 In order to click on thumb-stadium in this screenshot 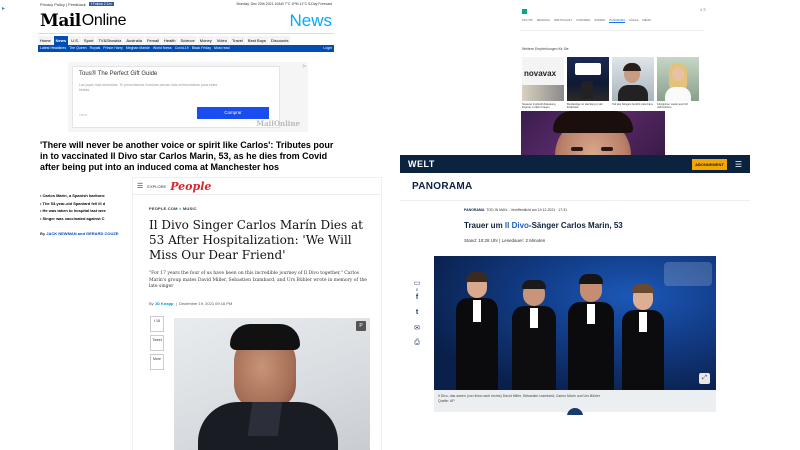, I will do `click(588, 79)`.